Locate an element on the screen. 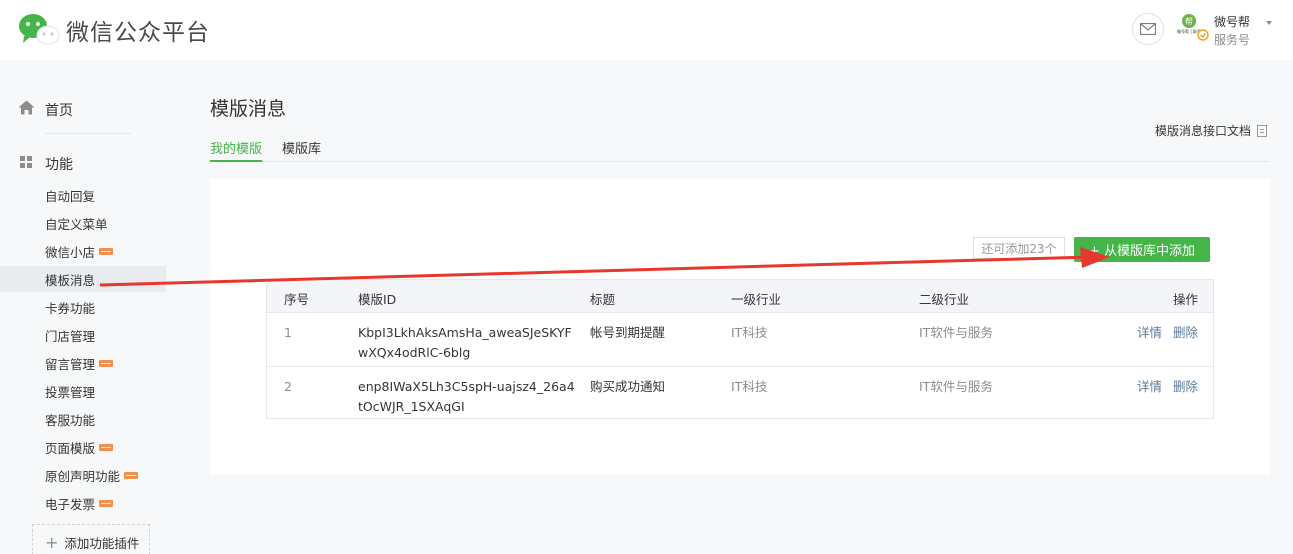 Image resolution: width=1293 pixels, height=554 pixels. sidebar-item: 投票管理 is located at coordinates (83, 391).